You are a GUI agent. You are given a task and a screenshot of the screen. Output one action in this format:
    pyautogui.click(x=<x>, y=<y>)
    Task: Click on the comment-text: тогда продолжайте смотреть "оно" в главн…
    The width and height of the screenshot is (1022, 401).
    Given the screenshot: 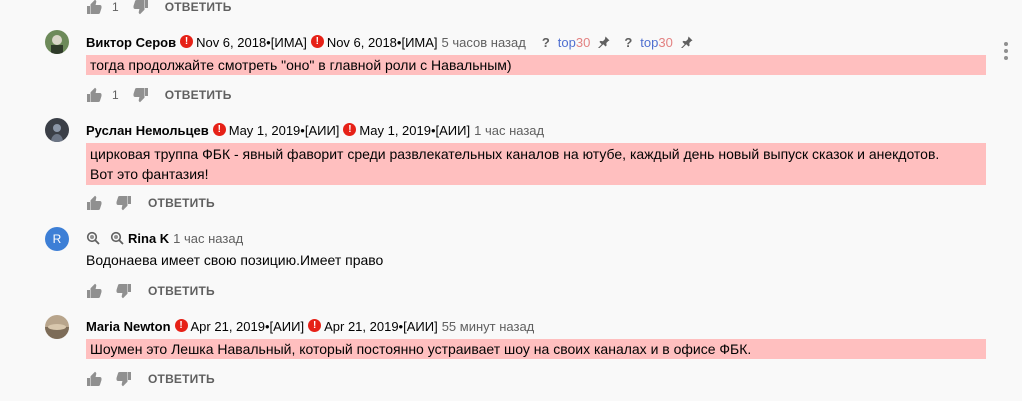 What is the action you would take?
    pyautogui.click(x=536, y=65)
    